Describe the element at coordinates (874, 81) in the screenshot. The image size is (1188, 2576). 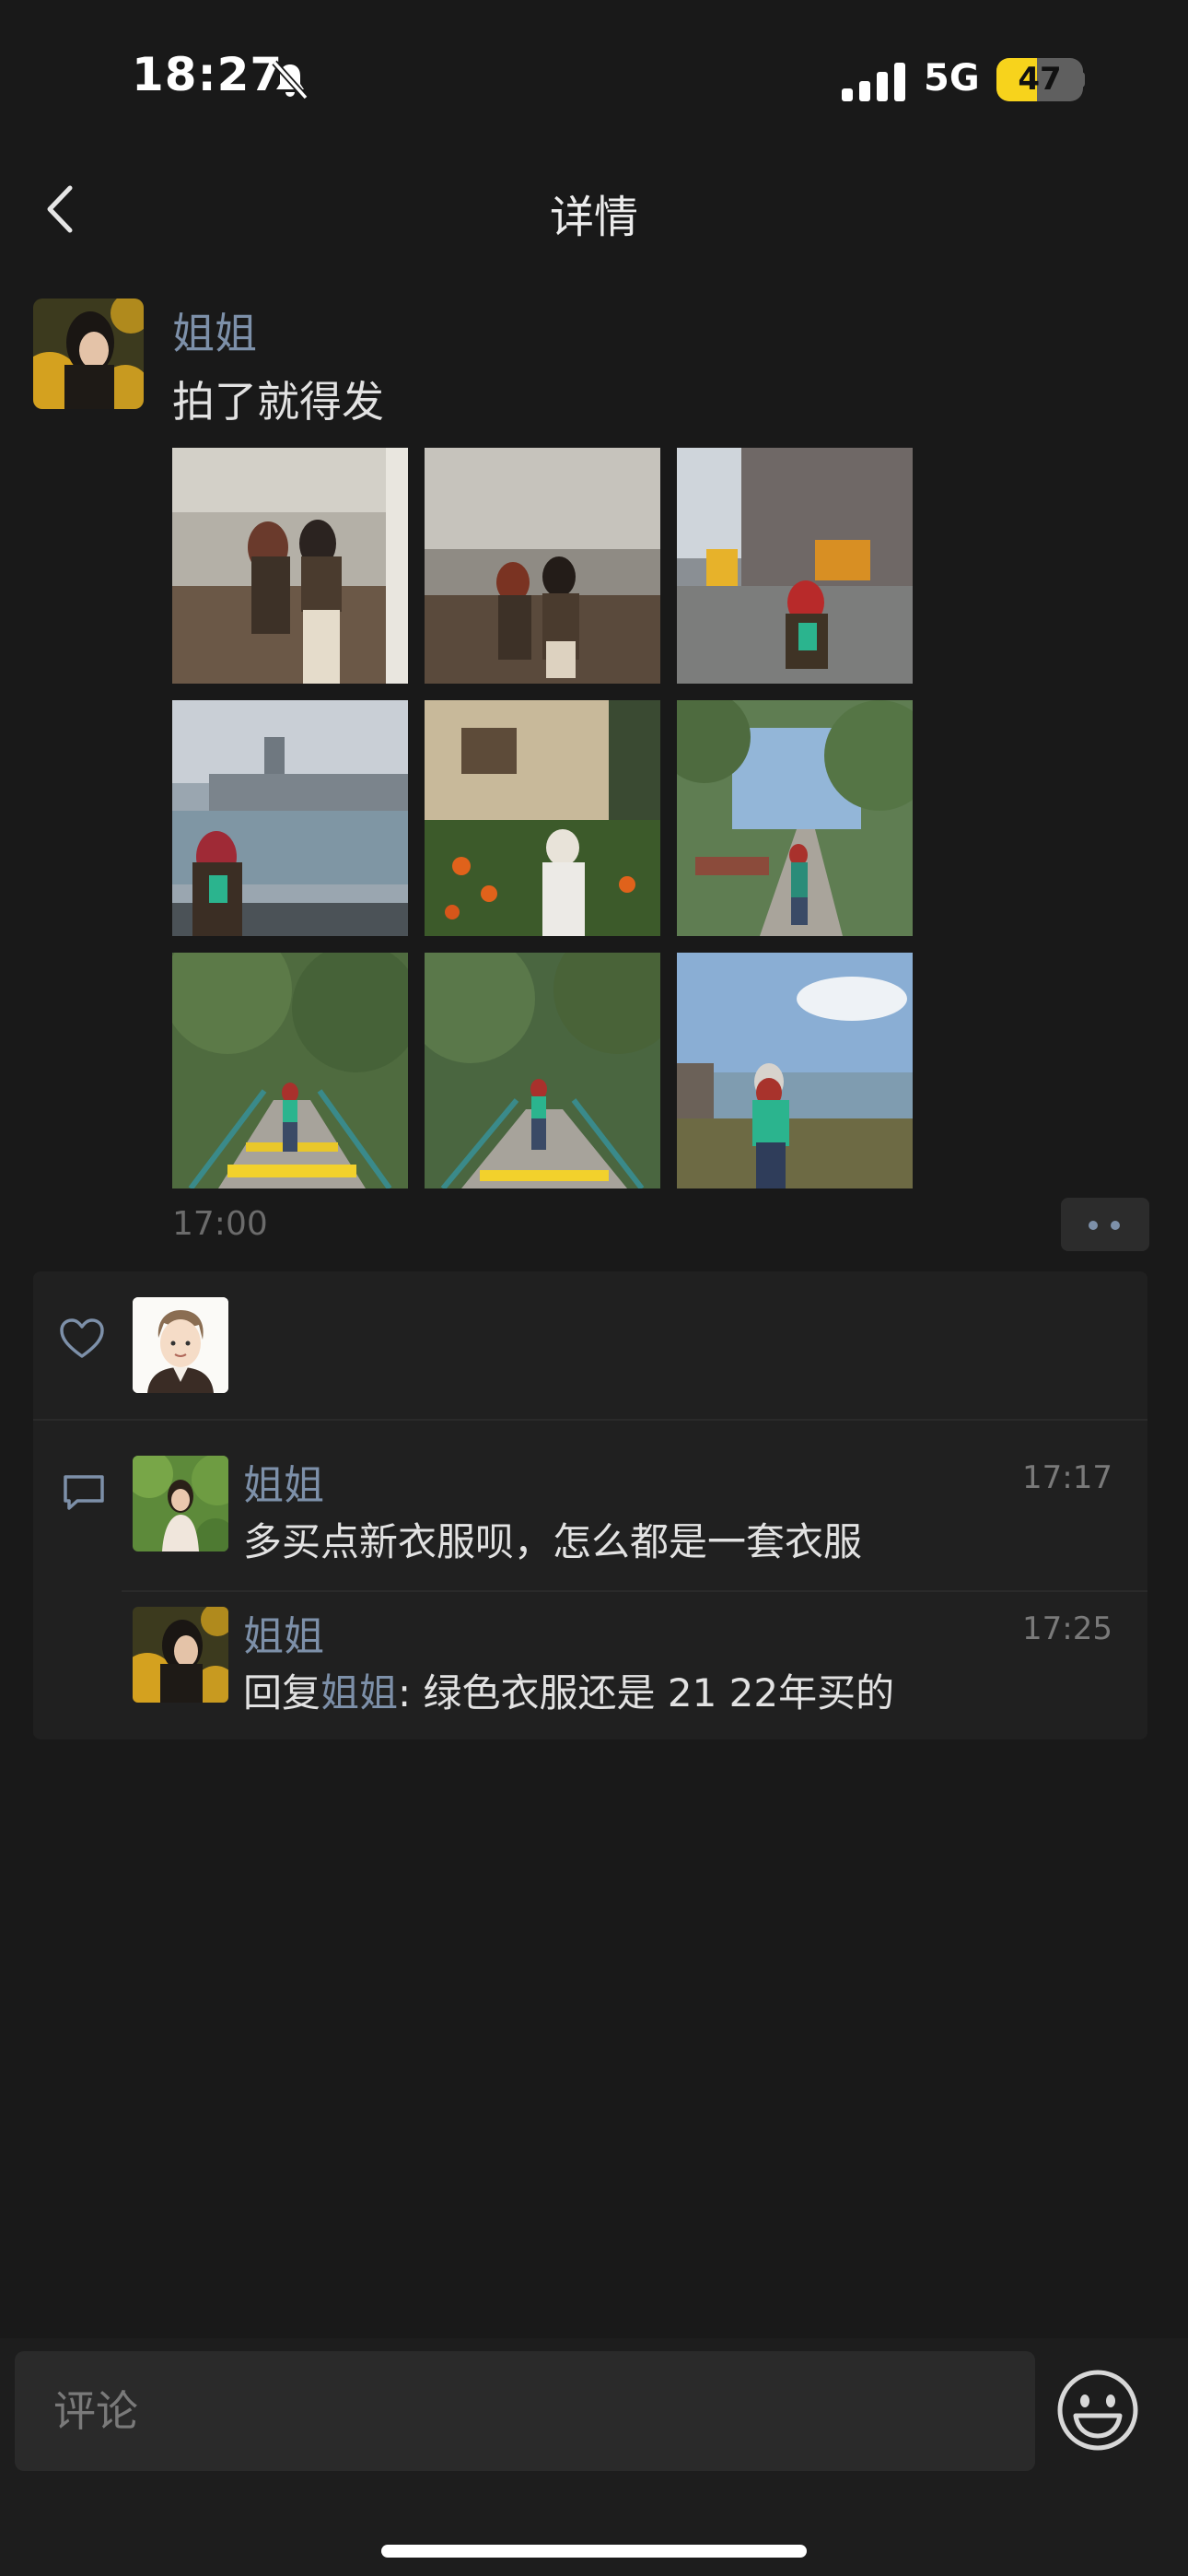
I see `signal-strength-icon` at that location.